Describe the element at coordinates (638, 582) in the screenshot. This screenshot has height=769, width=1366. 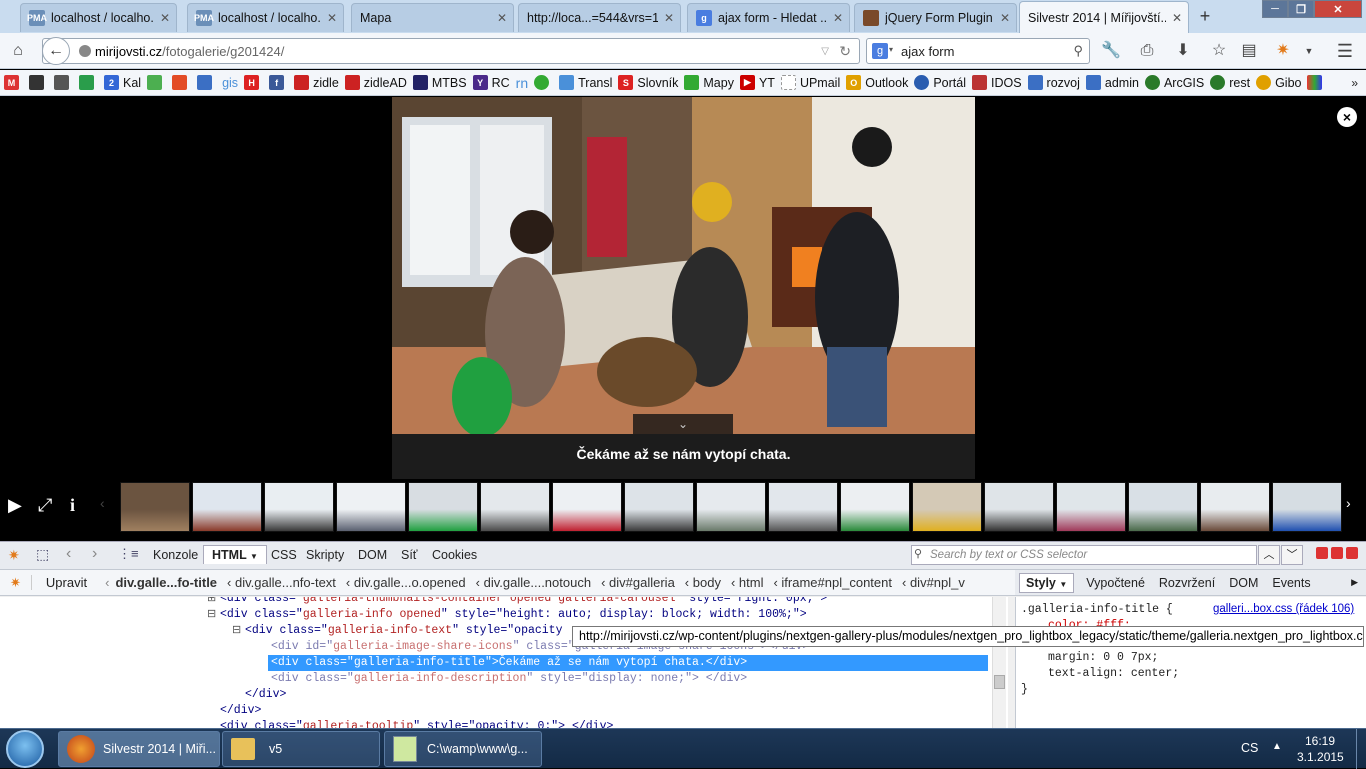
I see `crumb-item: ‹ div#galleria` at that location.